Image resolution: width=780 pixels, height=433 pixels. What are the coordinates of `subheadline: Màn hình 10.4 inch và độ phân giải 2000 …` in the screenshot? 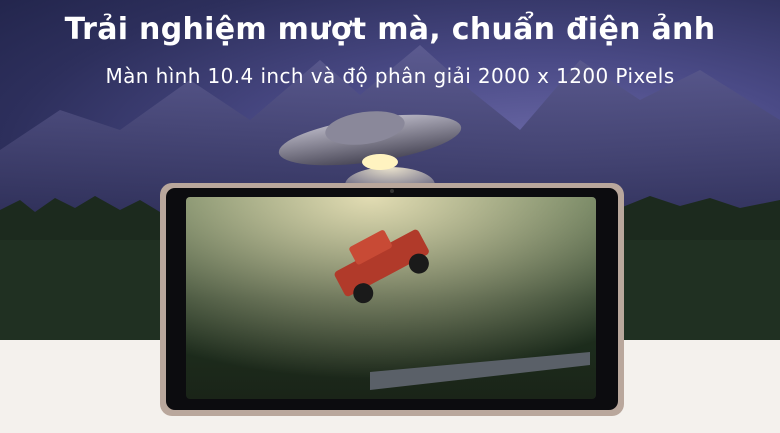 It's located at (390, 76).